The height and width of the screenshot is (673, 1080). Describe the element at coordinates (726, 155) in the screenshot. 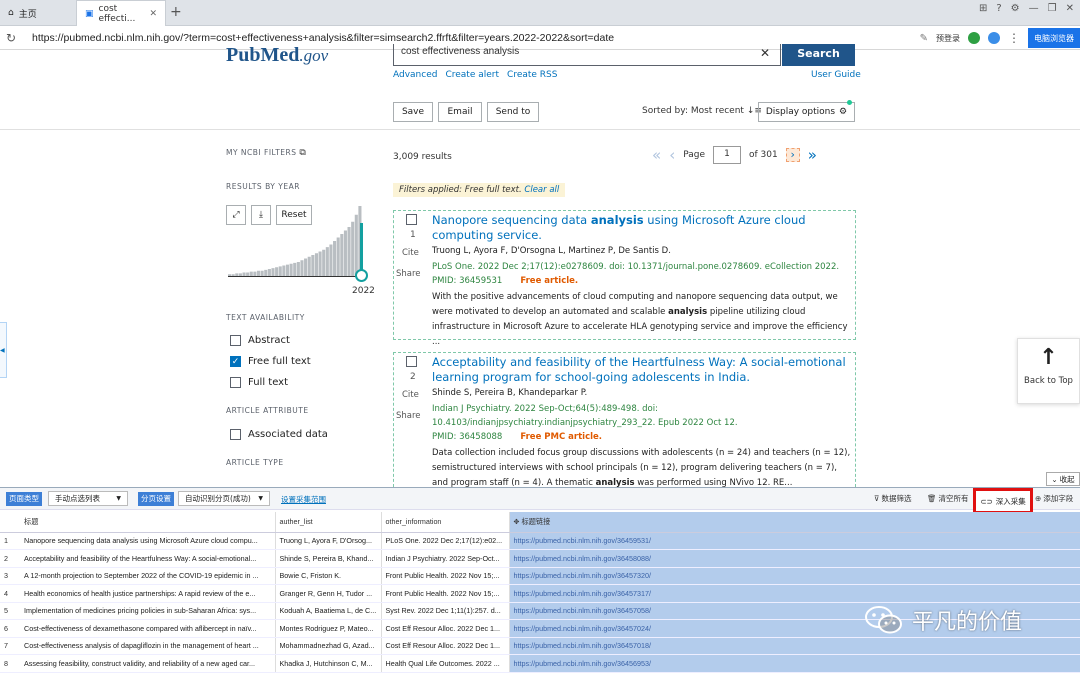

I see `page-input: 1` at that location.